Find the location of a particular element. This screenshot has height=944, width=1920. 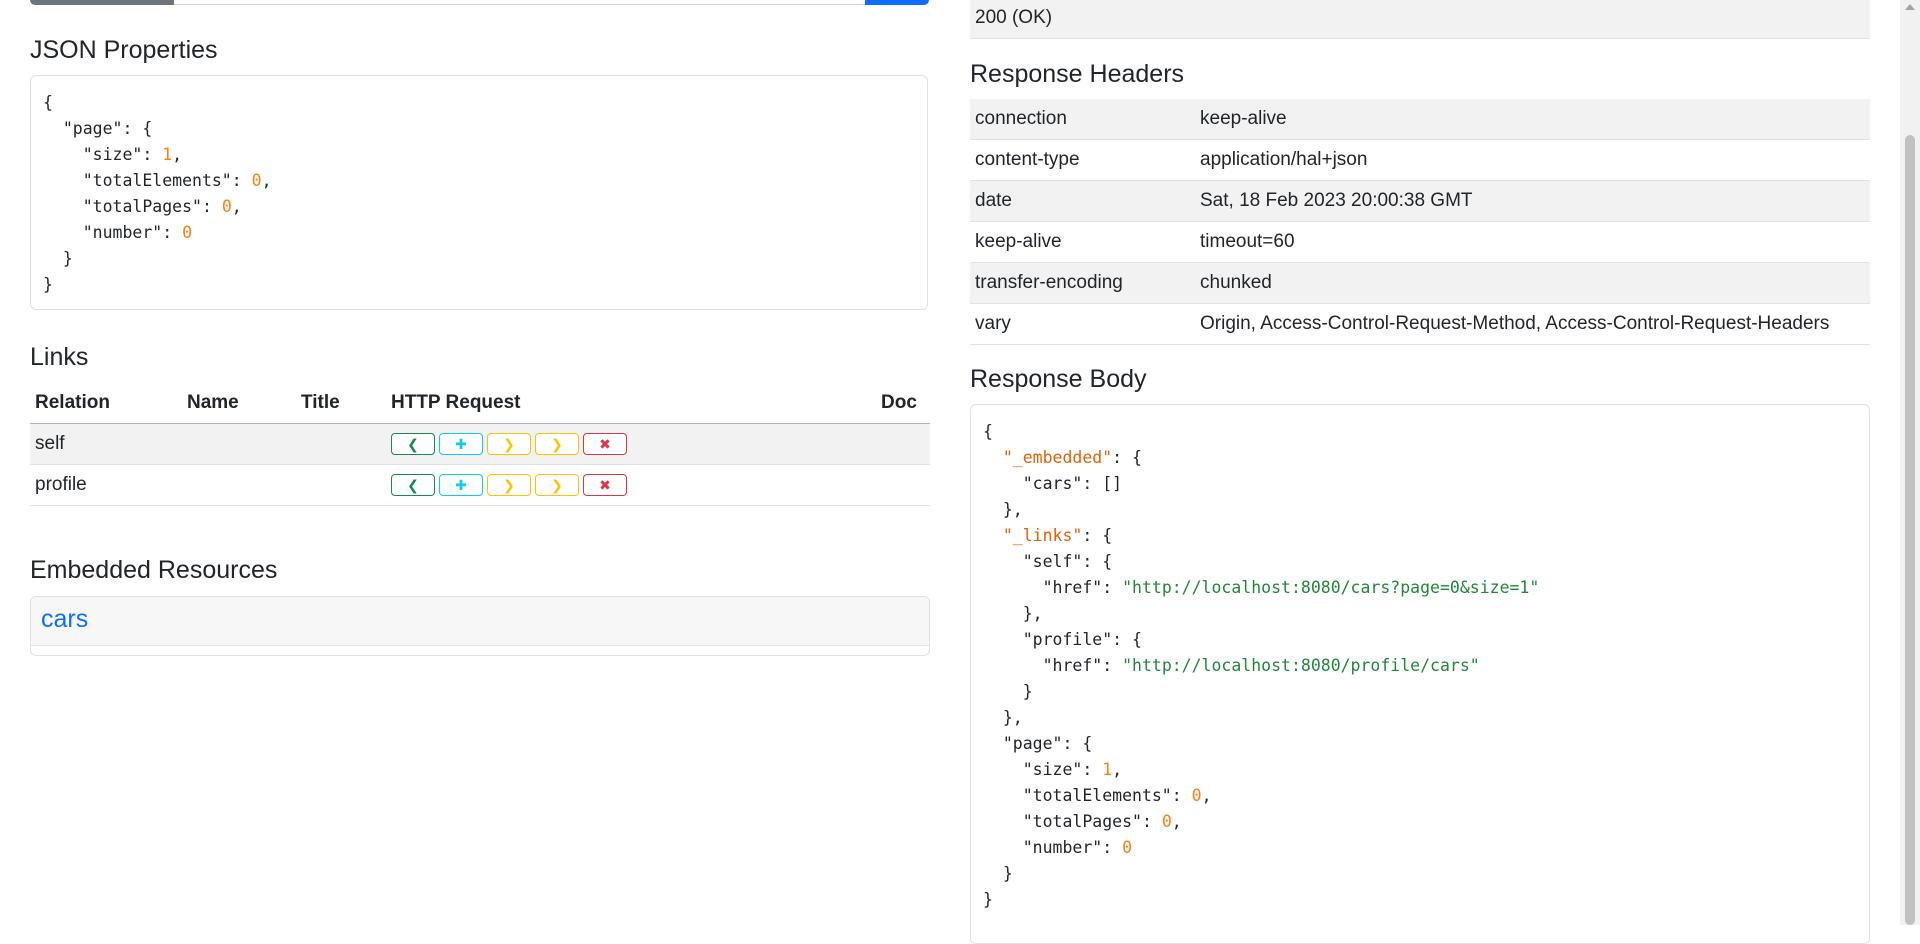

scrollbar-thumb is located at coordinates (1910, 530).